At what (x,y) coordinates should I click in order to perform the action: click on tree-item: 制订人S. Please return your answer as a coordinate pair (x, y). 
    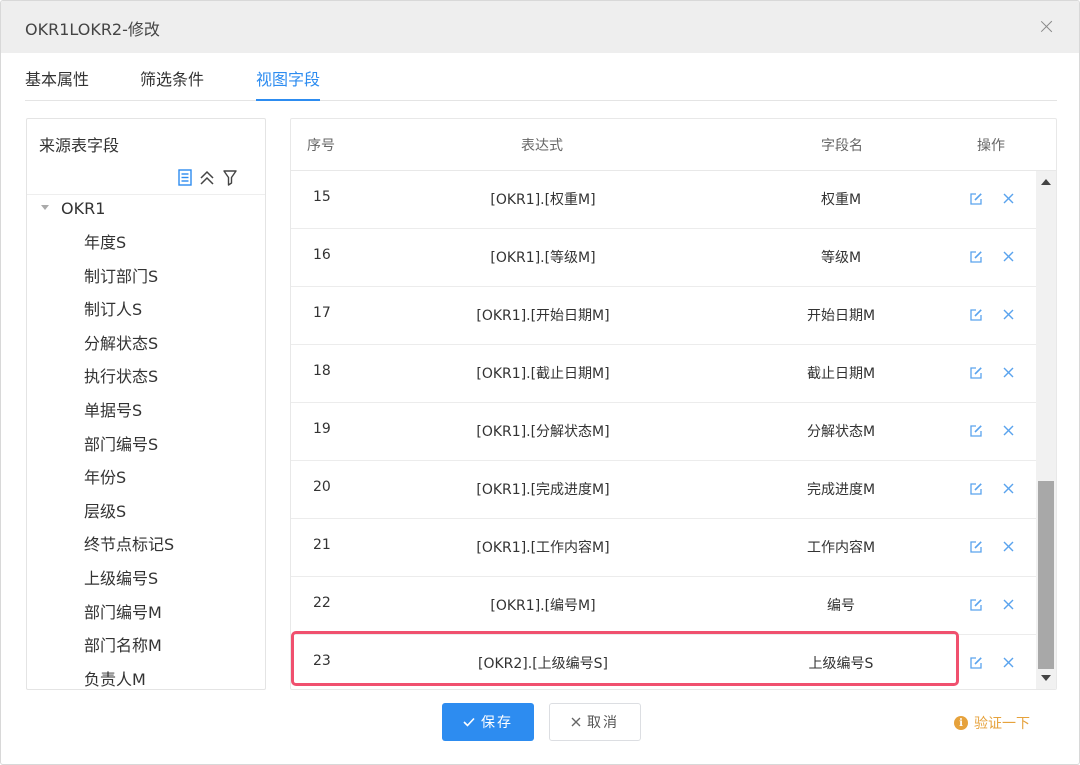
    Looking at the image, I should click on (129, 314).